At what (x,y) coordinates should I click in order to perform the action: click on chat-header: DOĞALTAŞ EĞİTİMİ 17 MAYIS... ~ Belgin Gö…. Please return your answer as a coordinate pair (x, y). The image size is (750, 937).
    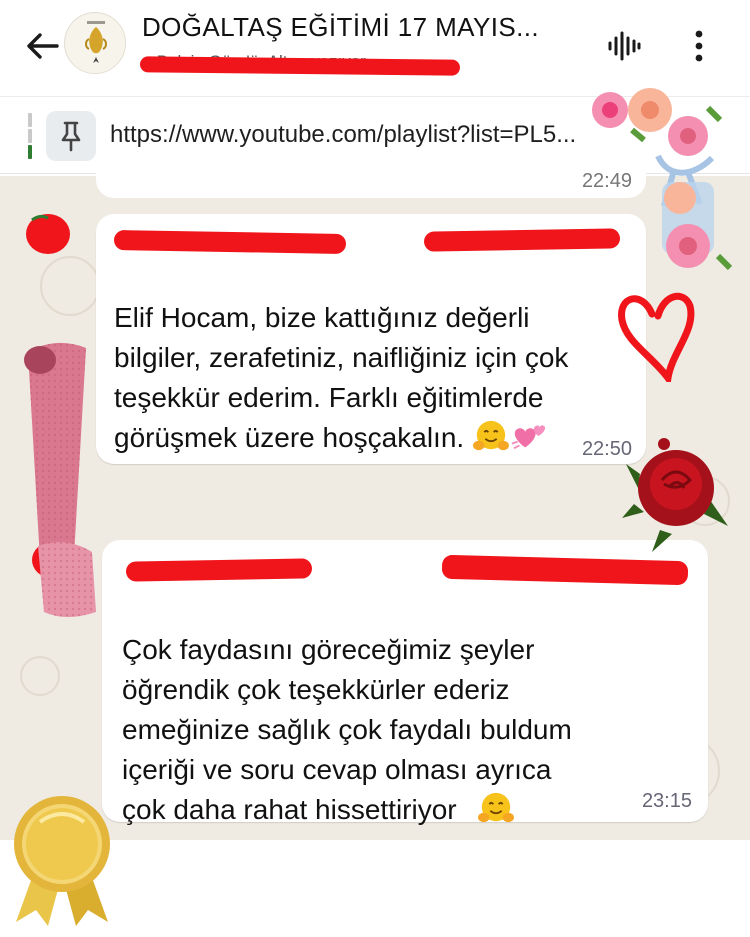
    Looking at the image, I should click on (375, 46).